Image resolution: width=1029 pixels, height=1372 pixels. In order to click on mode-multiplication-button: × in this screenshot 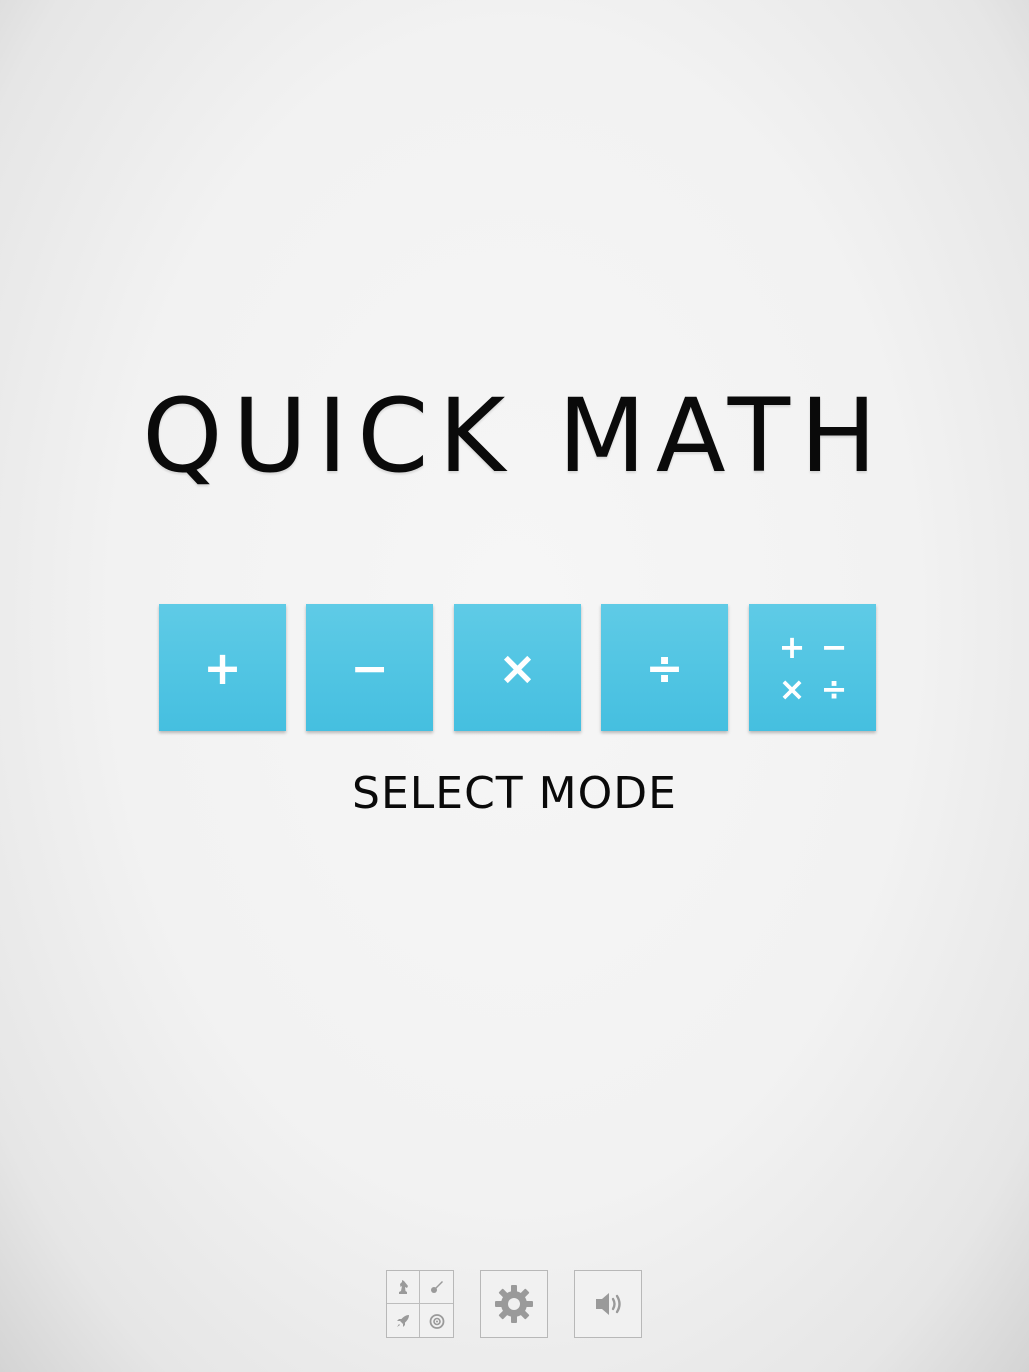, I will do `click(517, 667)`.